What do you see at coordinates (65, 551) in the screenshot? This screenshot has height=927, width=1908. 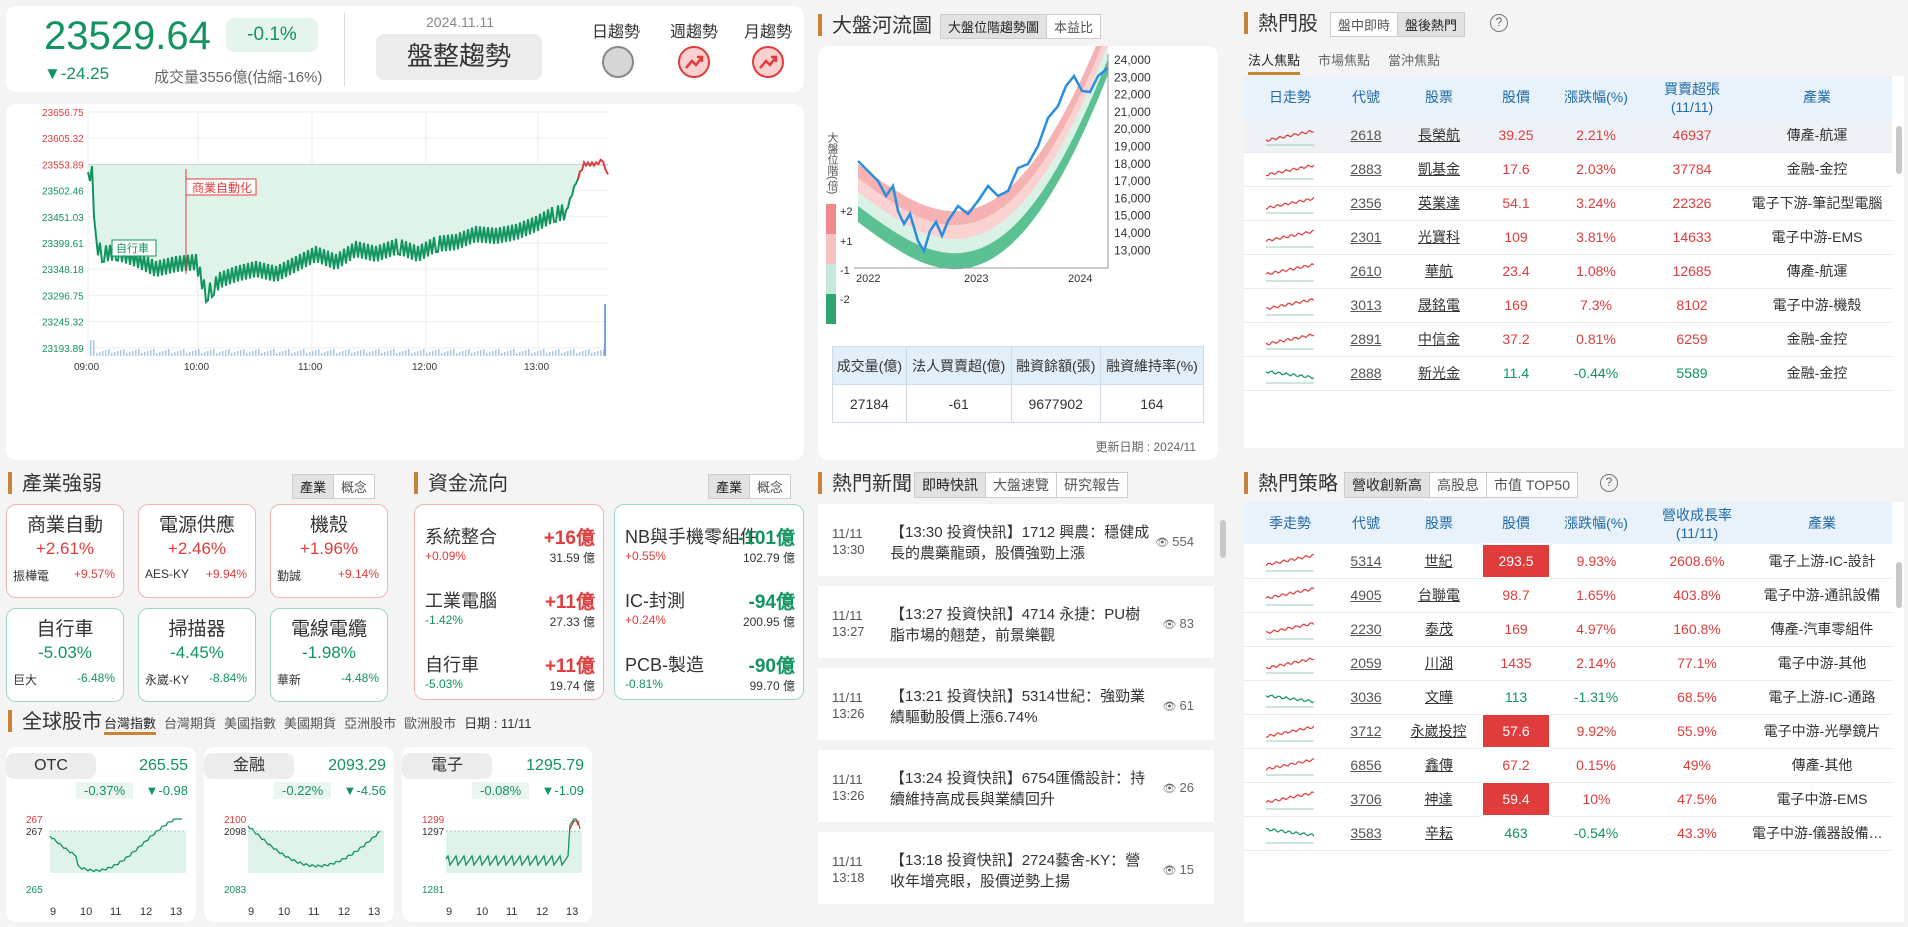 I see `industry-card: 商業自動 +2.61% 振樺電 +9.57%` at bounding box center [65, 551].